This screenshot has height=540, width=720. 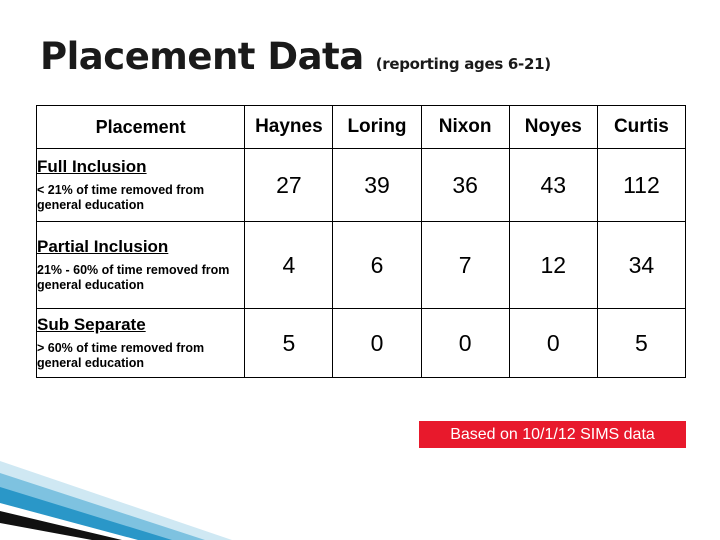 What do you see at coordinates (553, 185) in the screenshot?
I see `cell-full-inclusion-noyes: 43` at bounding box center [553, 185].